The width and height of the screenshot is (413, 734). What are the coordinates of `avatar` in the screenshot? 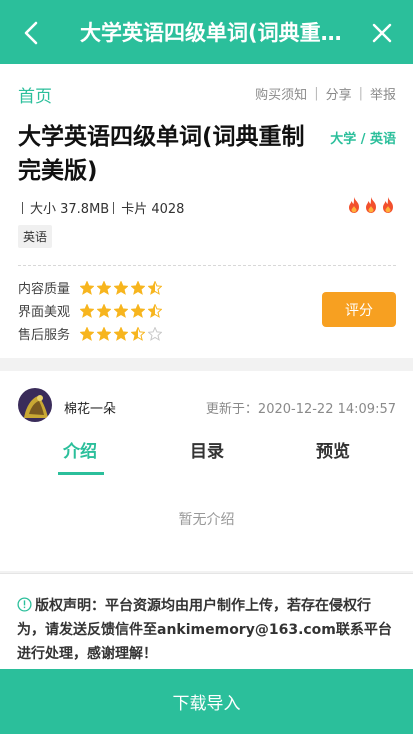 It's located at (35, 405).